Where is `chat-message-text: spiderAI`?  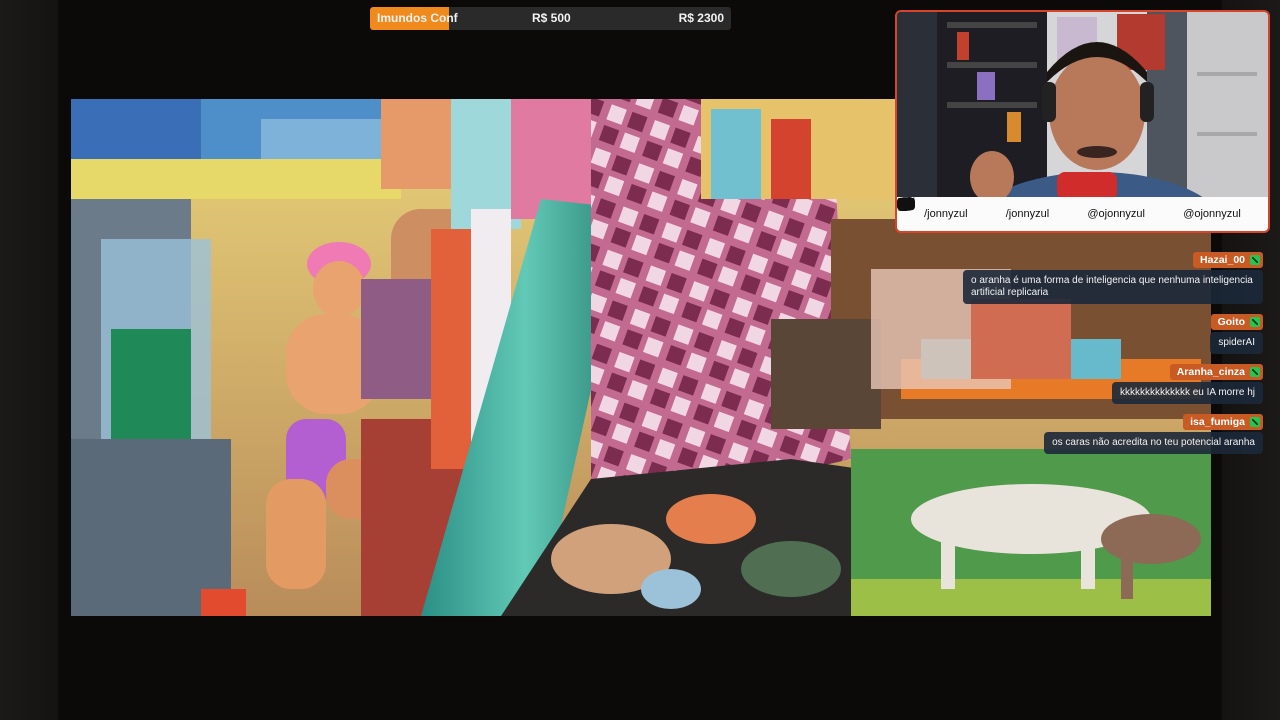 chat-message-text: spiderAI is located at coordinates (1236, 343).